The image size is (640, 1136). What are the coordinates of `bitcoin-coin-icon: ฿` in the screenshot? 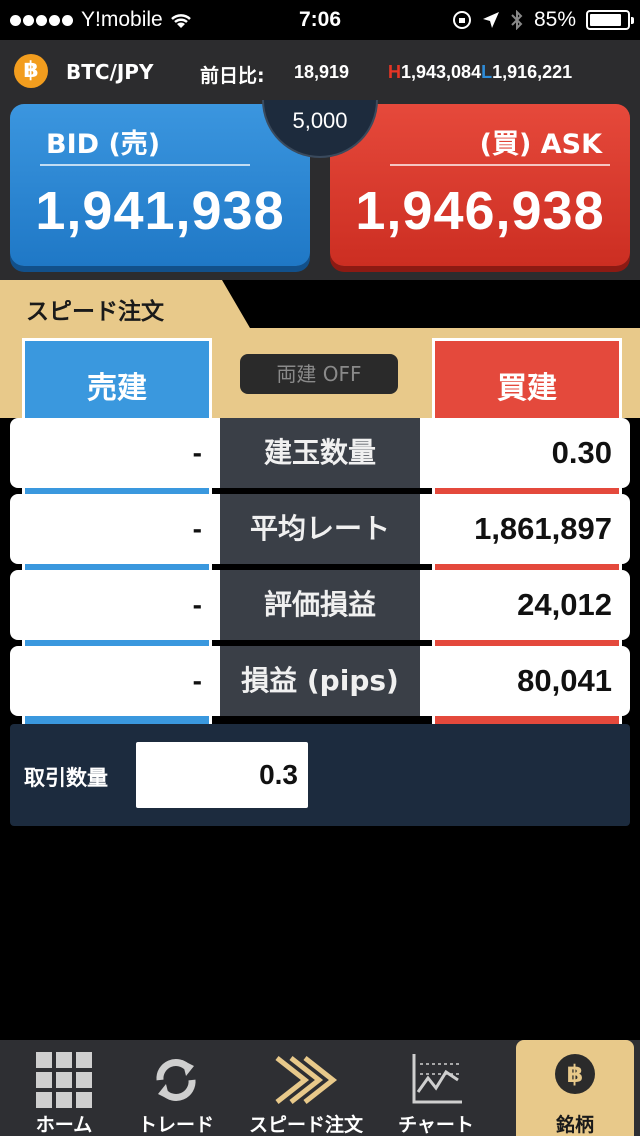 It's located at (31, 71).